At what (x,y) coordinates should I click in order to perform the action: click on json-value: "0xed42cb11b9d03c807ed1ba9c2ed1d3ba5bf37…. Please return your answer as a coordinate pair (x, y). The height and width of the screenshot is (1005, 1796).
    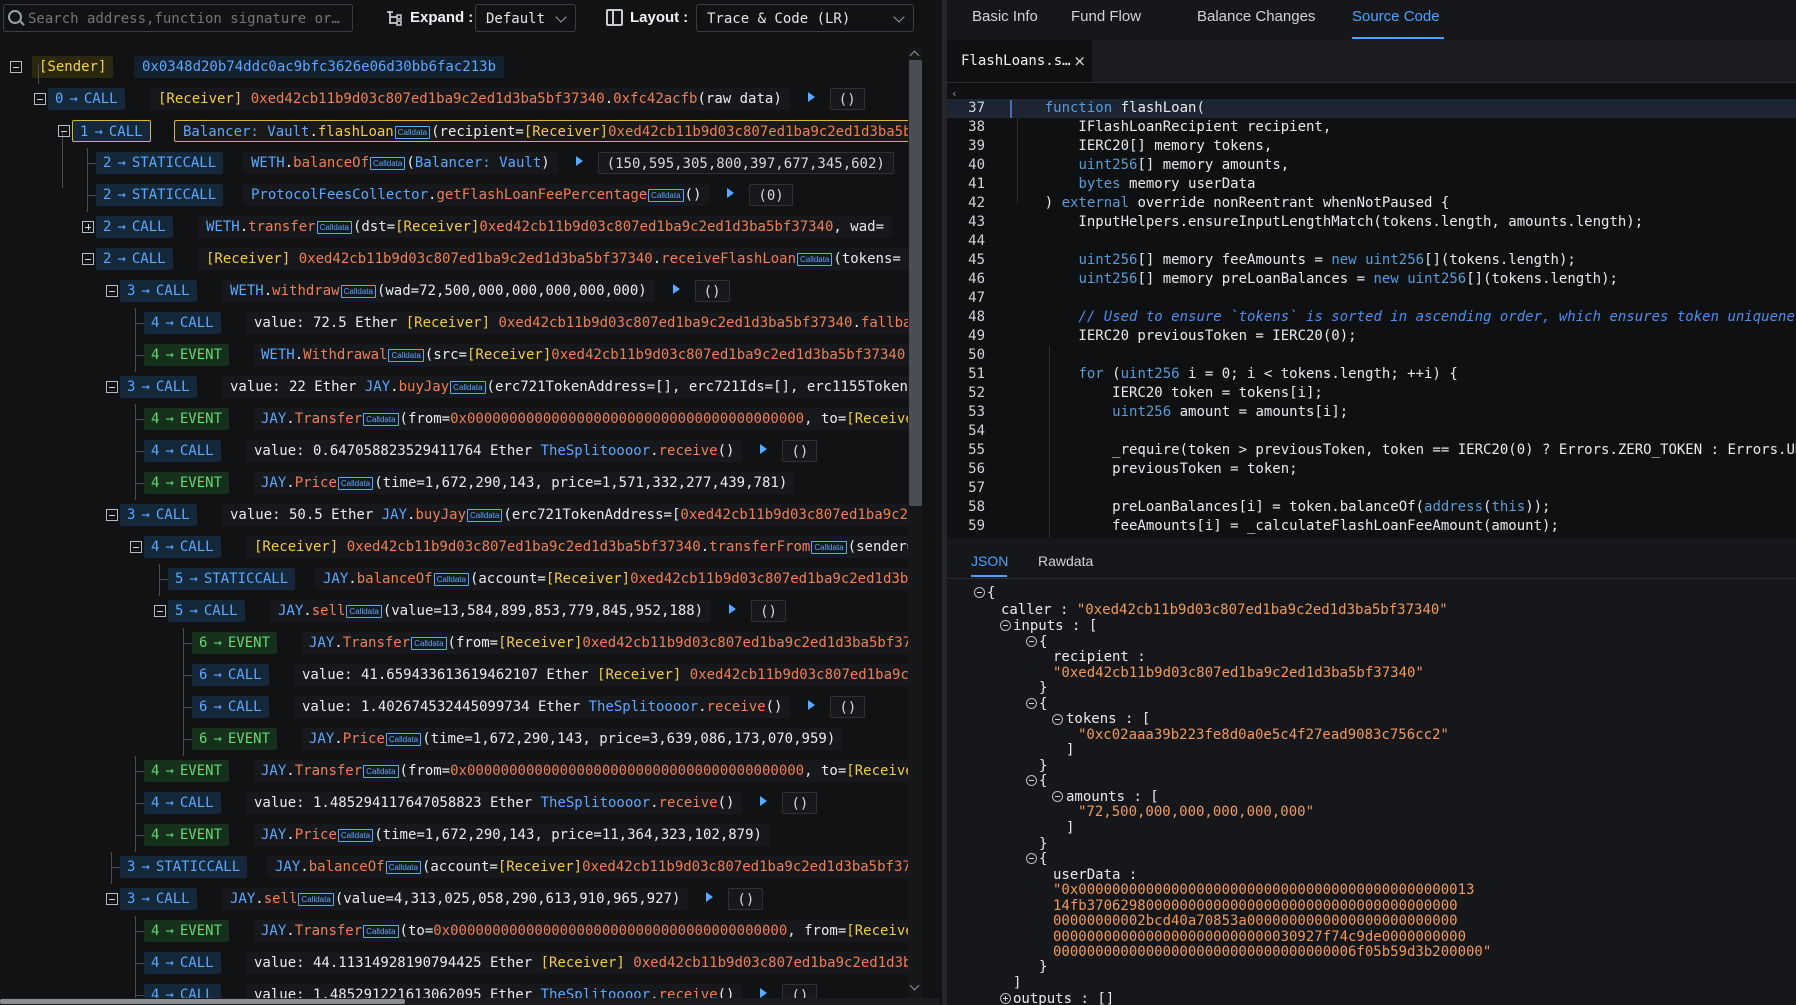
    Looking at the image, I should click on (1262, 610).